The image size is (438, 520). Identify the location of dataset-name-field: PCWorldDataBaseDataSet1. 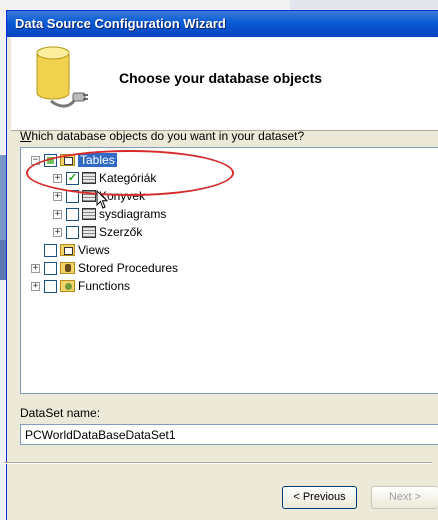
(229, 434).